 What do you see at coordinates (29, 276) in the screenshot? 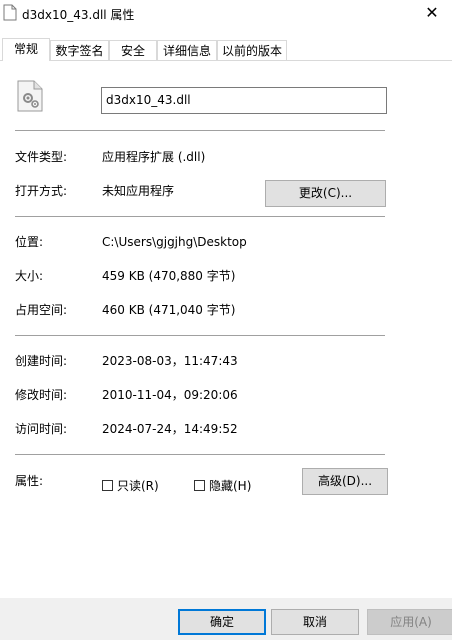
I see `size-label: 大小:` at bounding box center [29, 276].